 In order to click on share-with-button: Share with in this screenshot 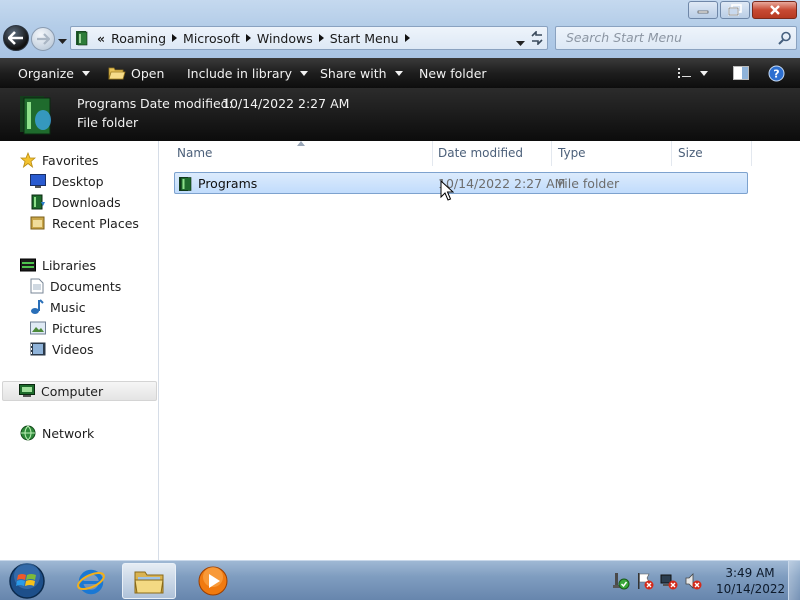, I will do `click(361, 73)`.